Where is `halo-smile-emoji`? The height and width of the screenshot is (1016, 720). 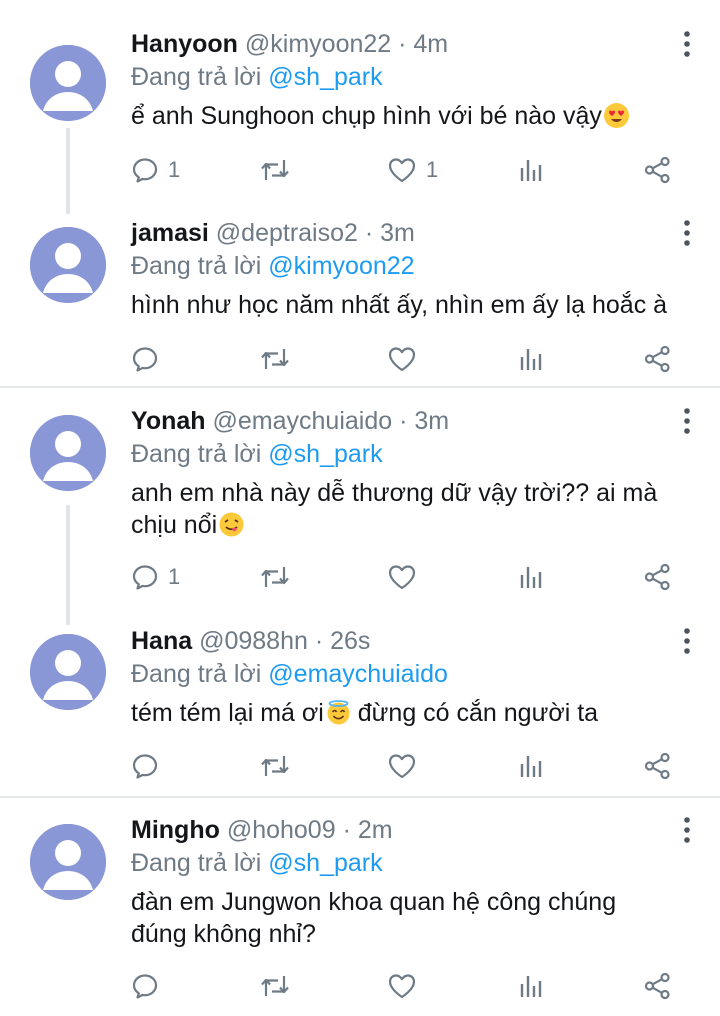
halo-smile-emoji is located at coordinates (338, 712).